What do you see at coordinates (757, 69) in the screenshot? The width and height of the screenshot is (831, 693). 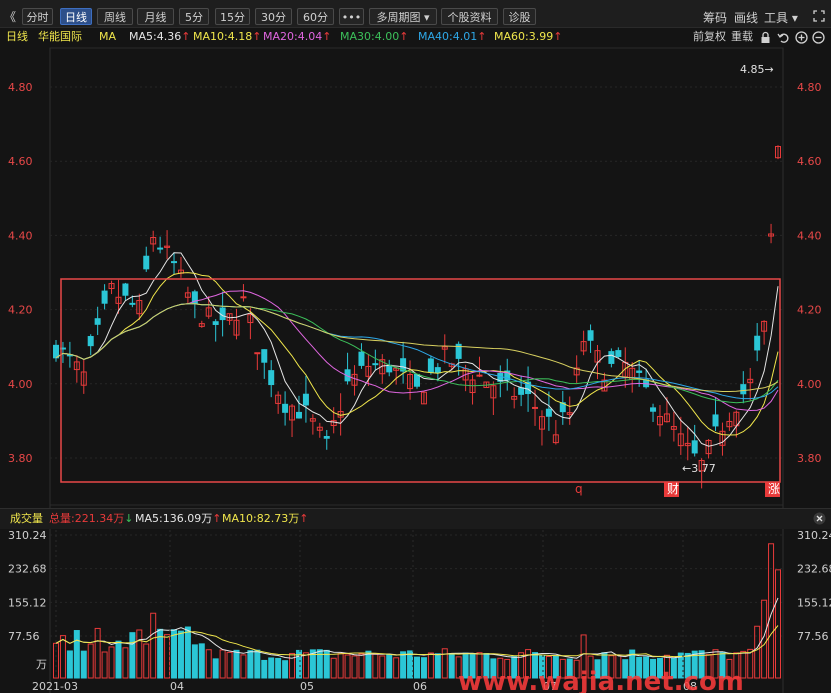 I see `high-price-label: 4.85→` at bounding box center [757, 69].